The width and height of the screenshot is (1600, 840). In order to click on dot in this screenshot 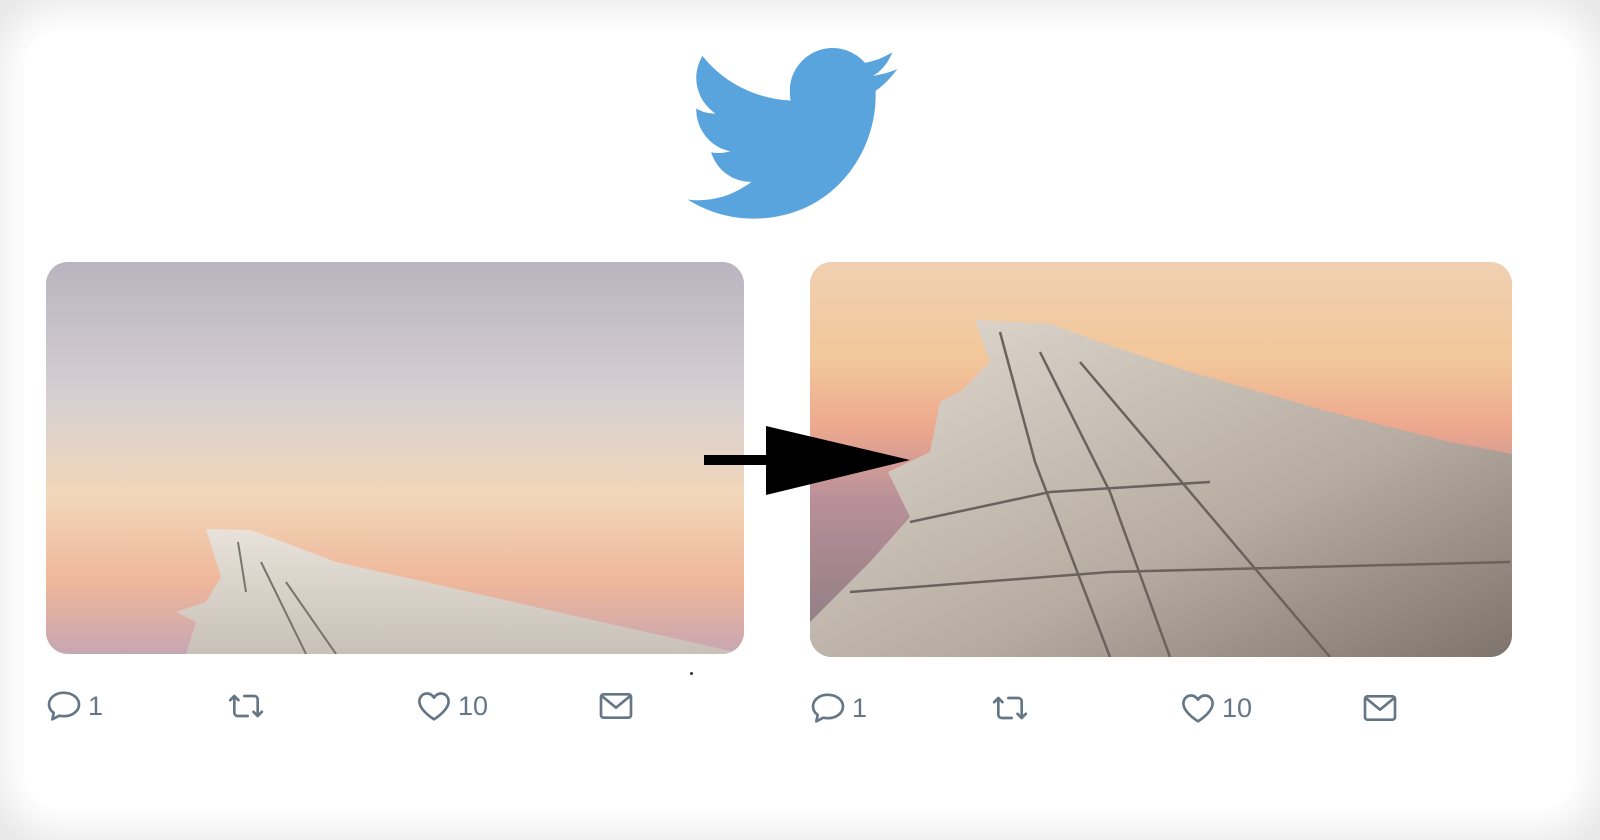, I will do `click(691, 673)`.